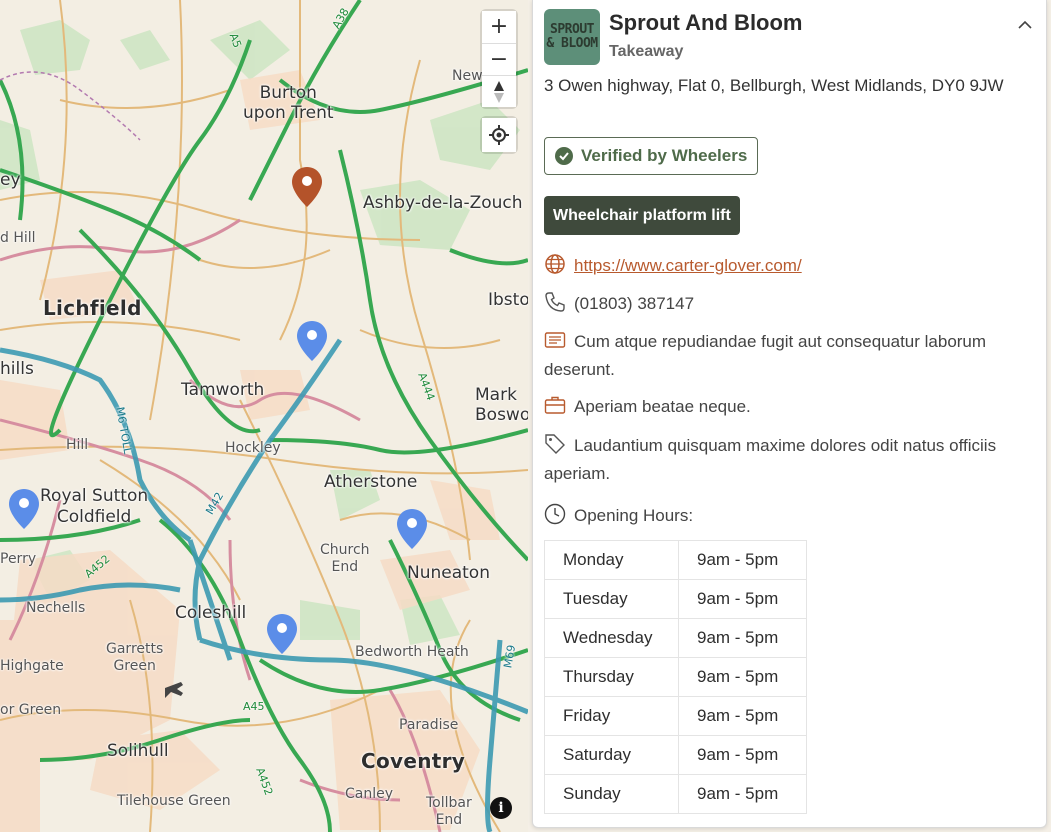 The height and width of the screenshot is (832, 1051). I want to click on place-label: Hockley, so click(253, 448).